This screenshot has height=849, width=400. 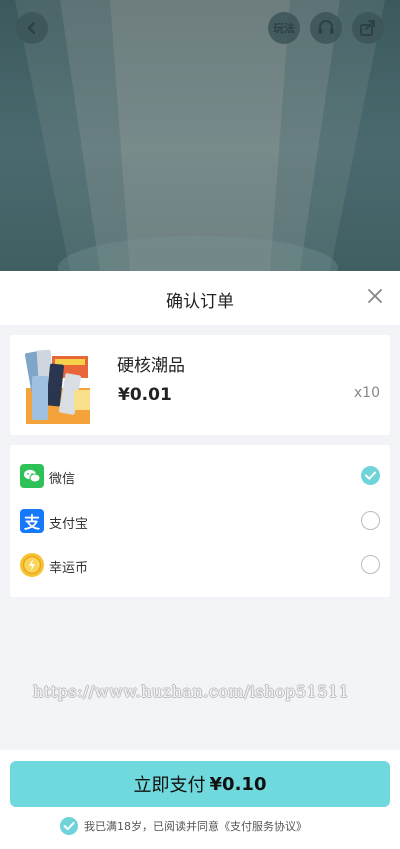 I want to click on close-icon, so click(x=375, y=296).